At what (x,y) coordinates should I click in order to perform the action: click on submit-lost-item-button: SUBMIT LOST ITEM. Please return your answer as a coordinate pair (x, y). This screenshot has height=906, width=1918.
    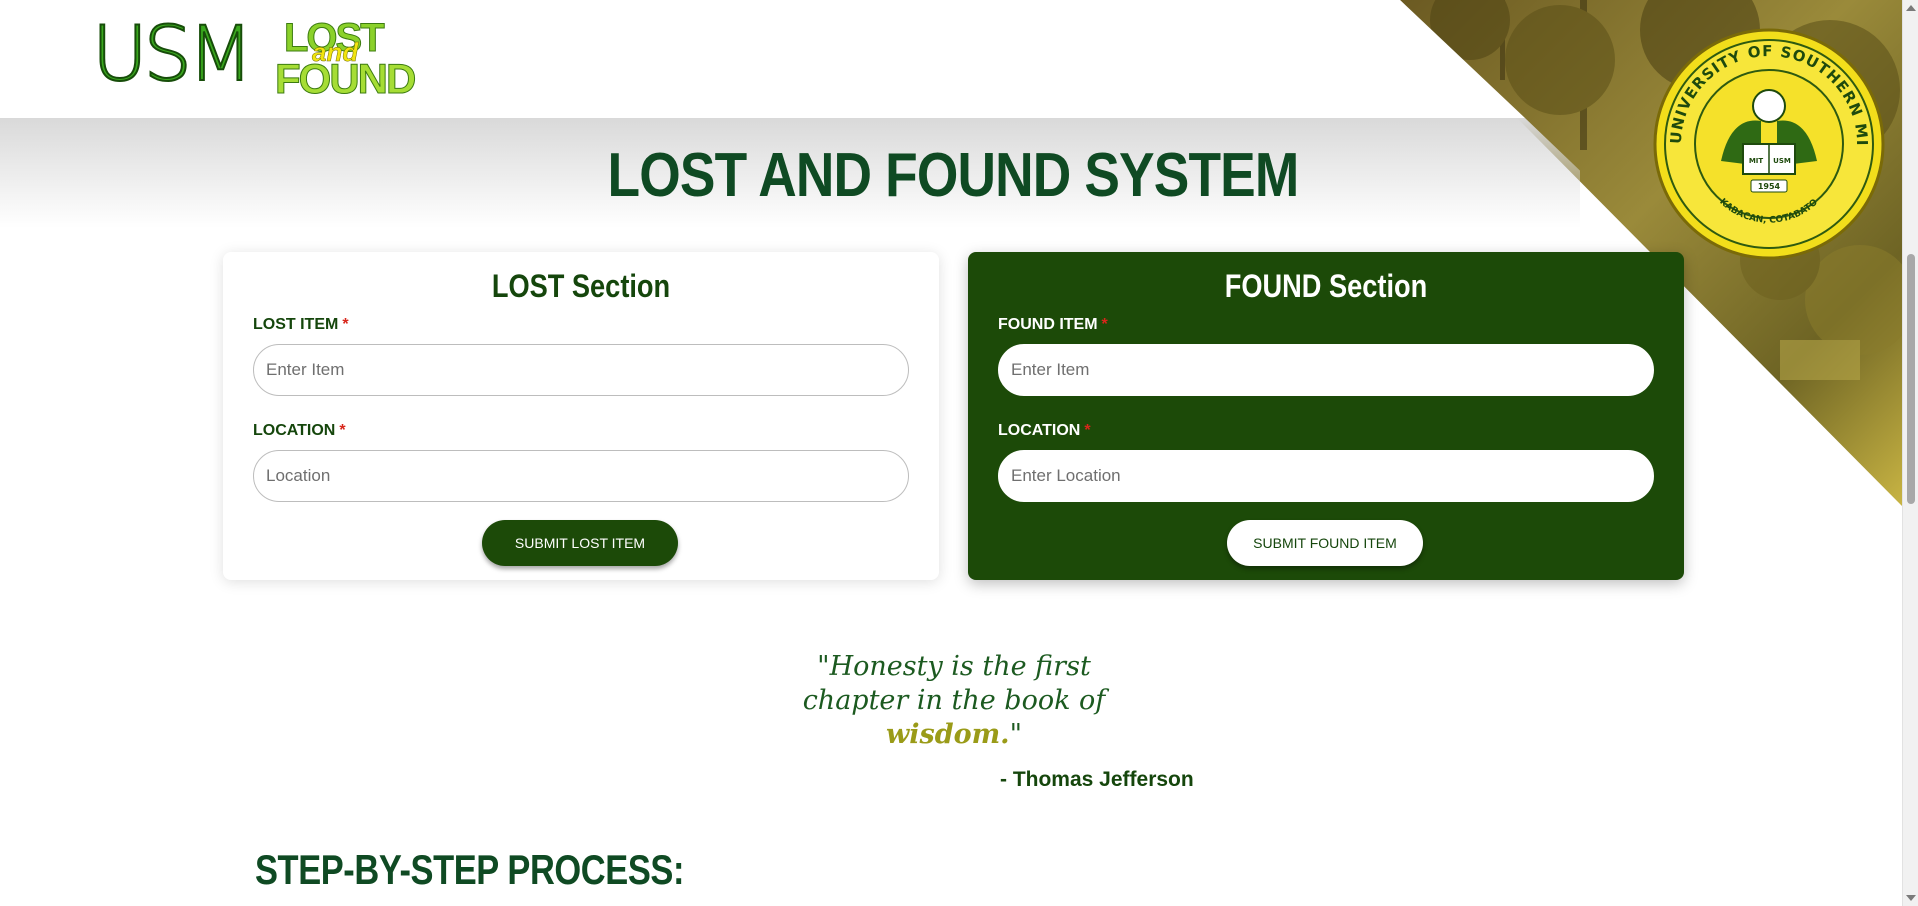
    Looking at the image, I should click on (580, 543).